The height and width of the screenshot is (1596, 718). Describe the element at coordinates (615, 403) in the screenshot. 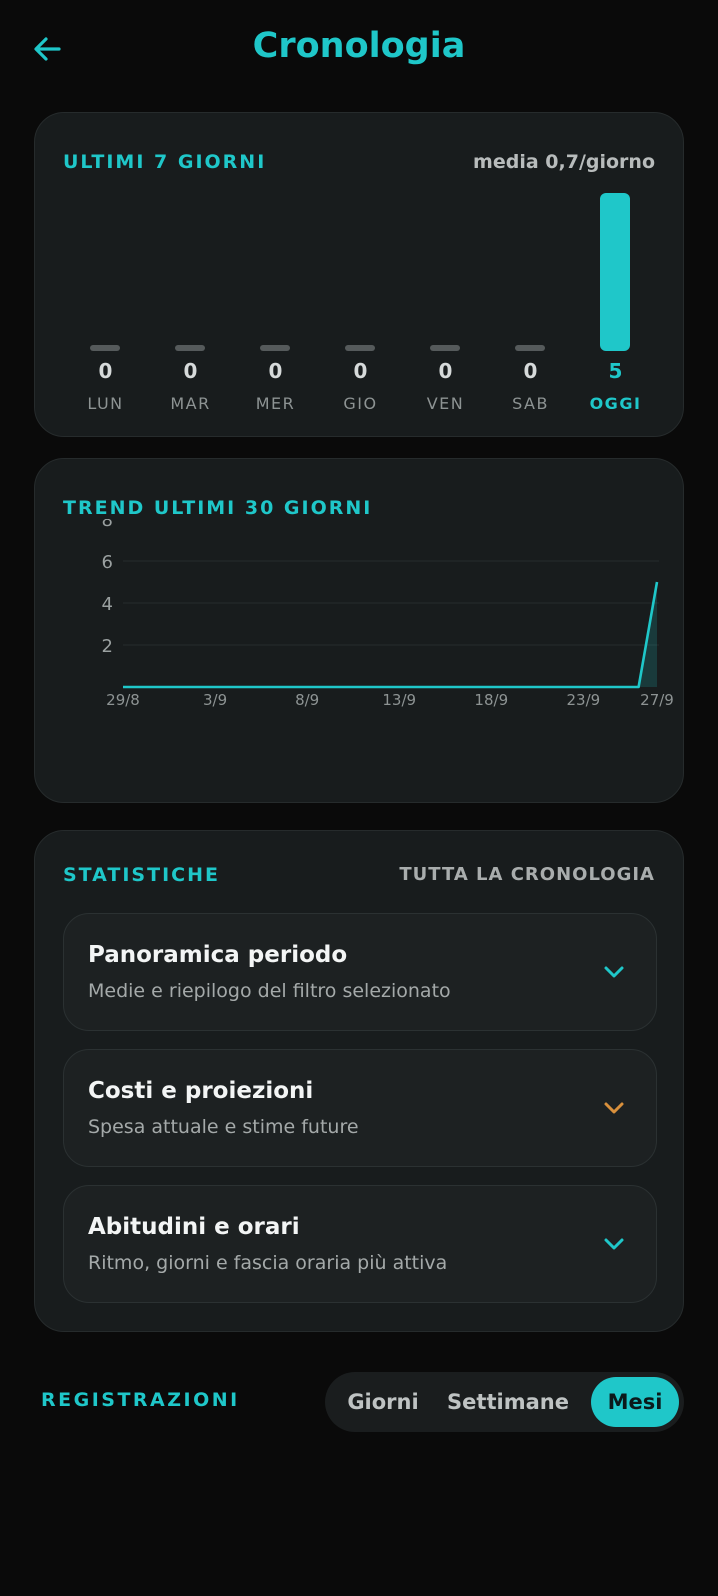

I see `bar-day: OGGI` at that location.